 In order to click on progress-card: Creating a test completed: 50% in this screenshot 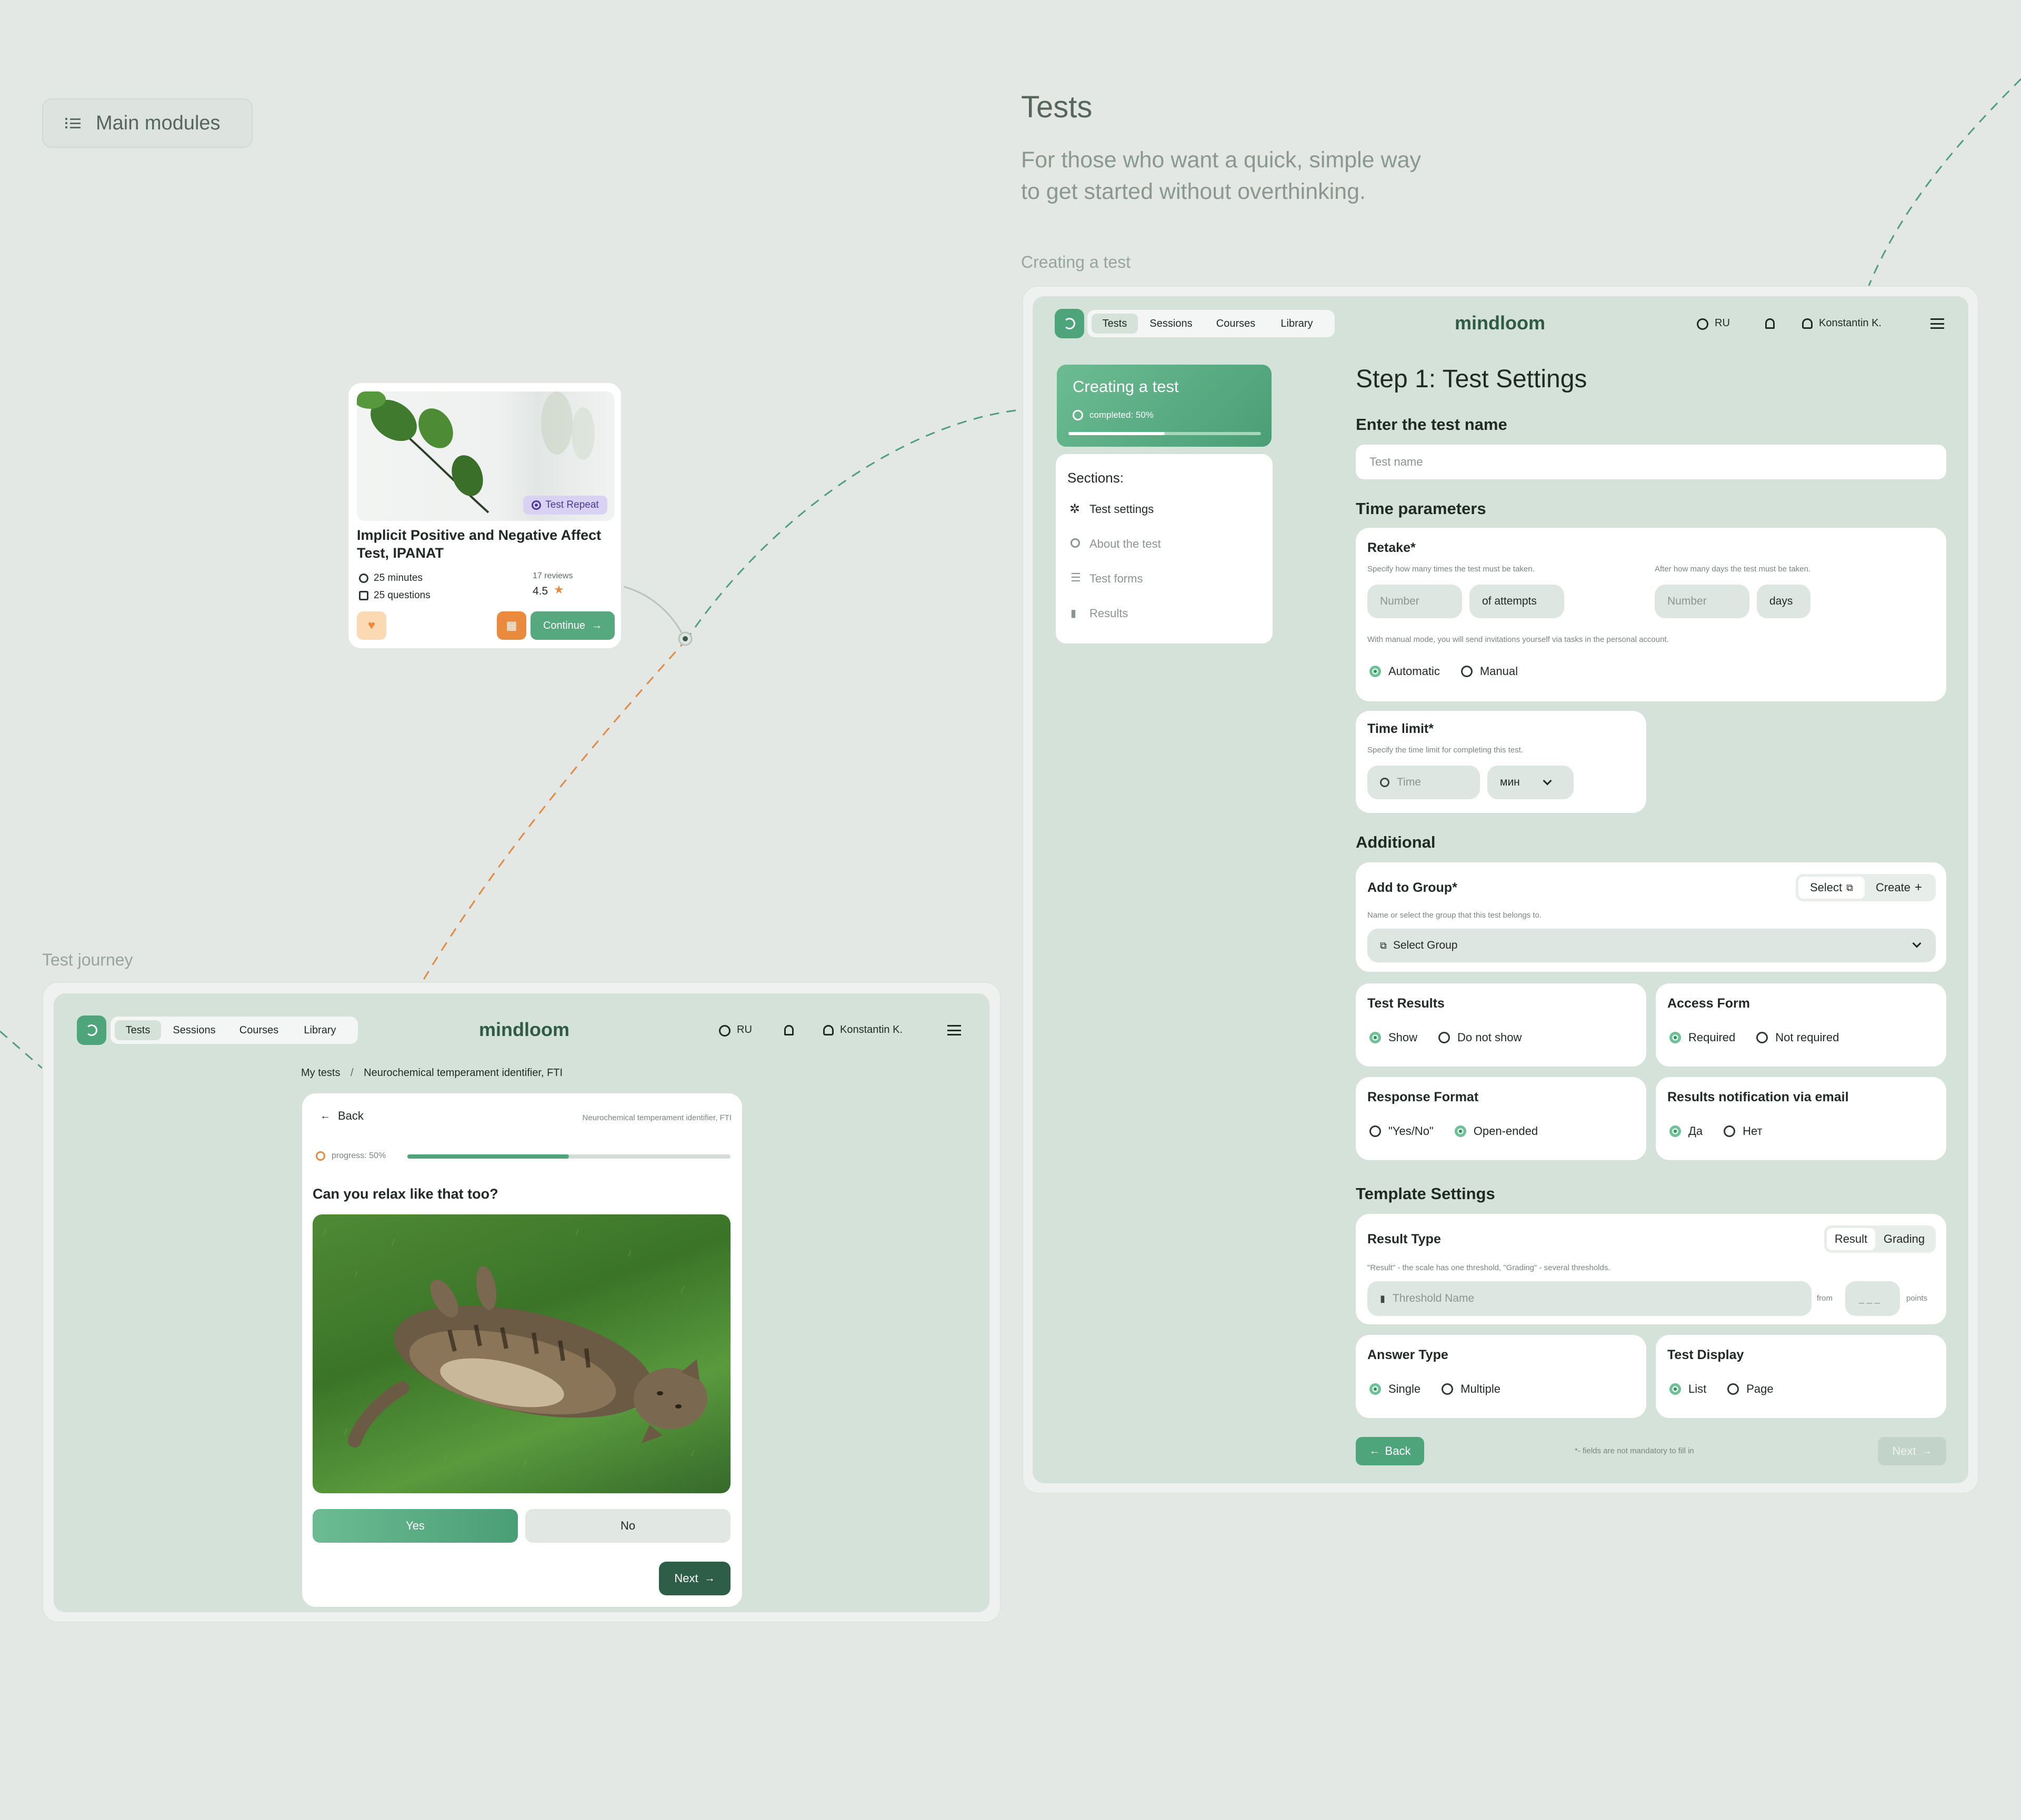, I will do `click(1164, 406)`.